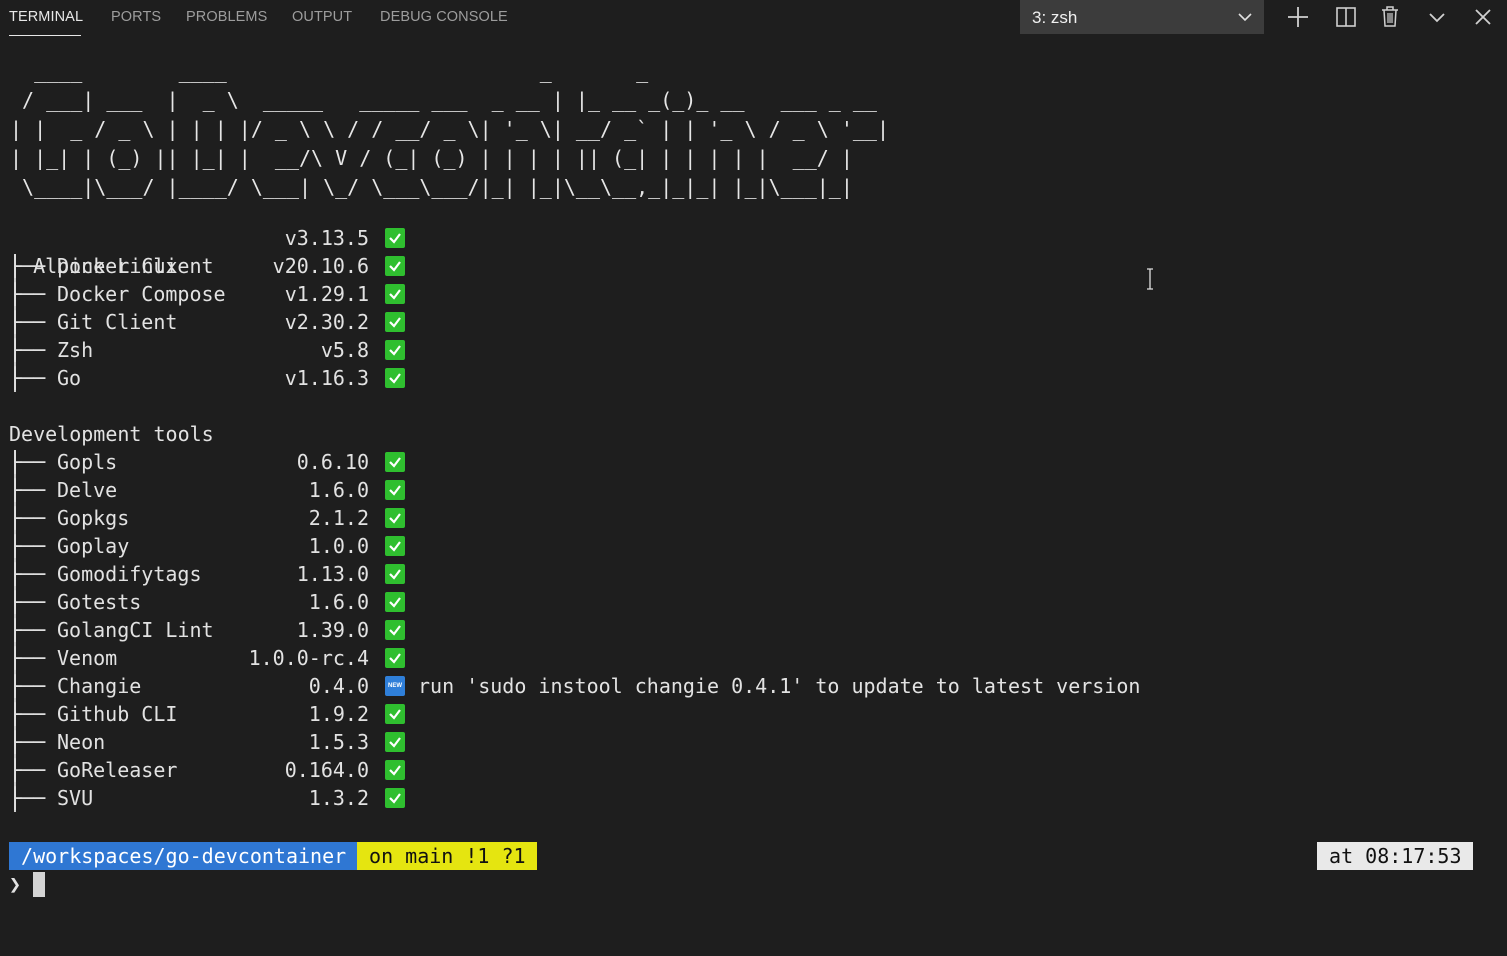 The width and height of the screenshot is (1507, 956). I want to click on plus-icon, so click(1298, 17).